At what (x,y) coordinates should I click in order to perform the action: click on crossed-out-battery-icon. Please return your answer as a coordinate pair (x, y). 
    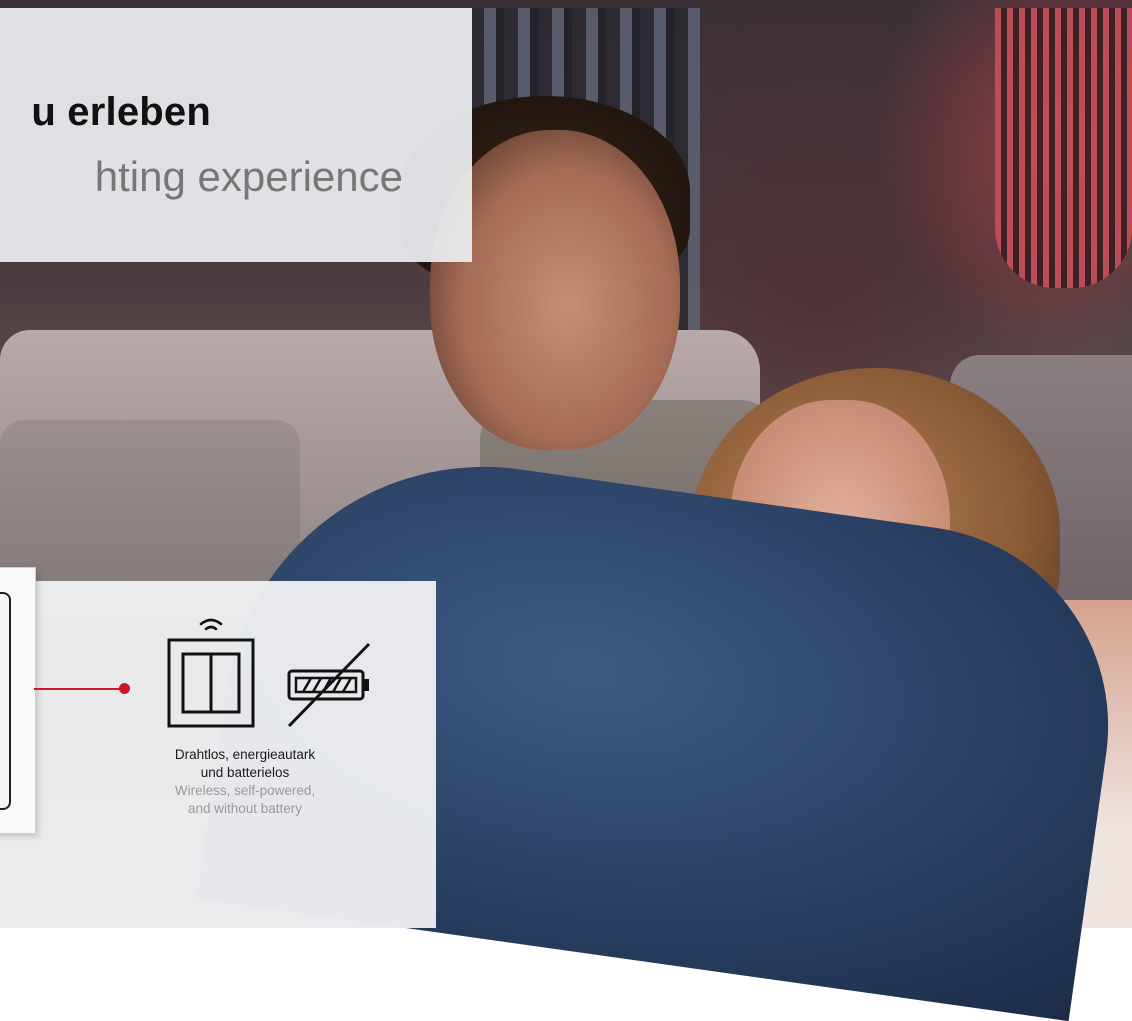
    Looking at the image, I should click on (329, 685).